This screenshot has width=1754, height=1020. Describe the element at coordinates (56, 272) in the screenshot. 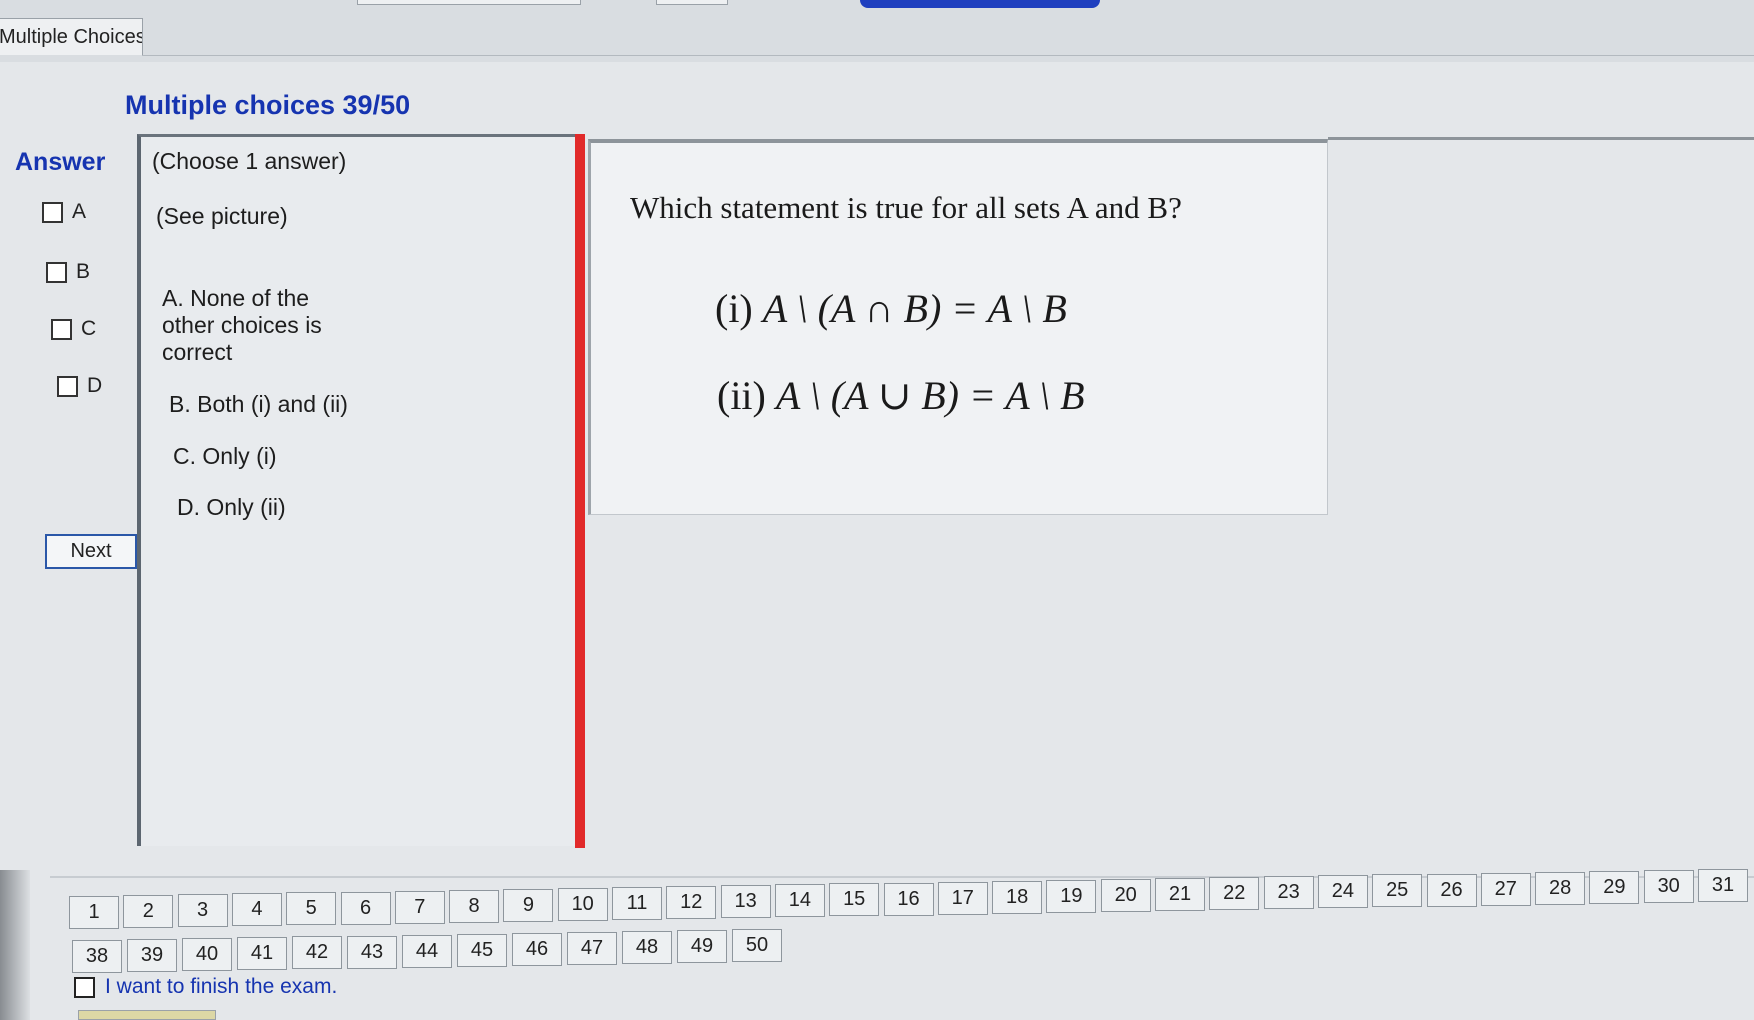

I see `checkbox-b` at that location.